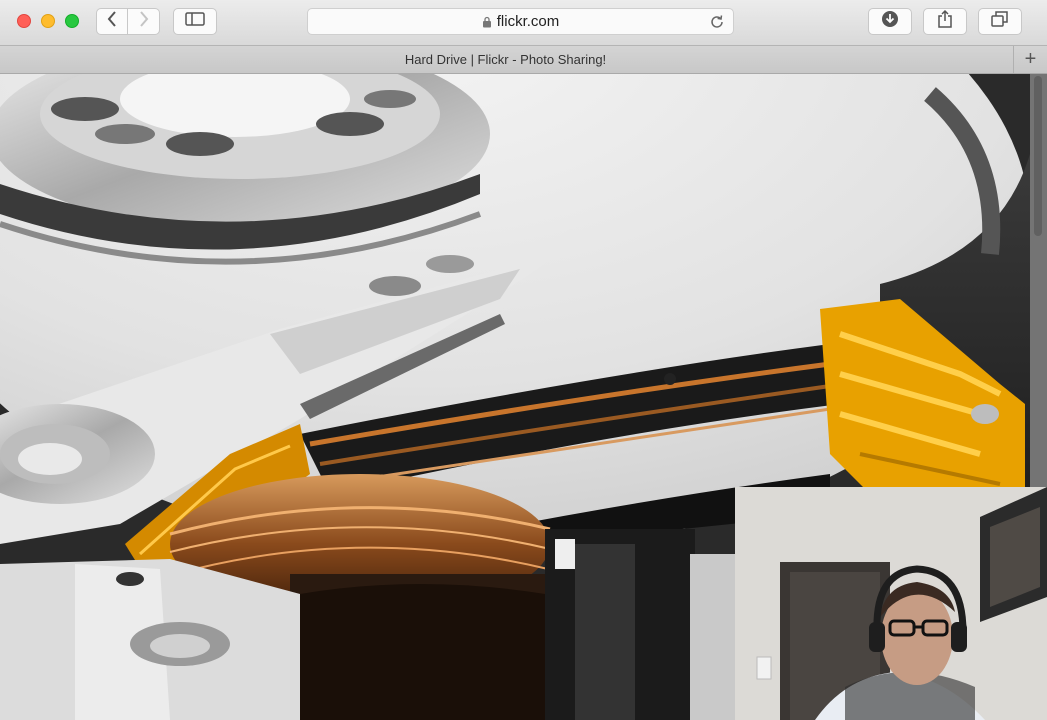 Image resolution: width=1047 pixels, height=720 pixels. What do you see at coordinates (72, 21) in the screenshot?
I see `window-zoom-button` at bounding box center [72, 21].